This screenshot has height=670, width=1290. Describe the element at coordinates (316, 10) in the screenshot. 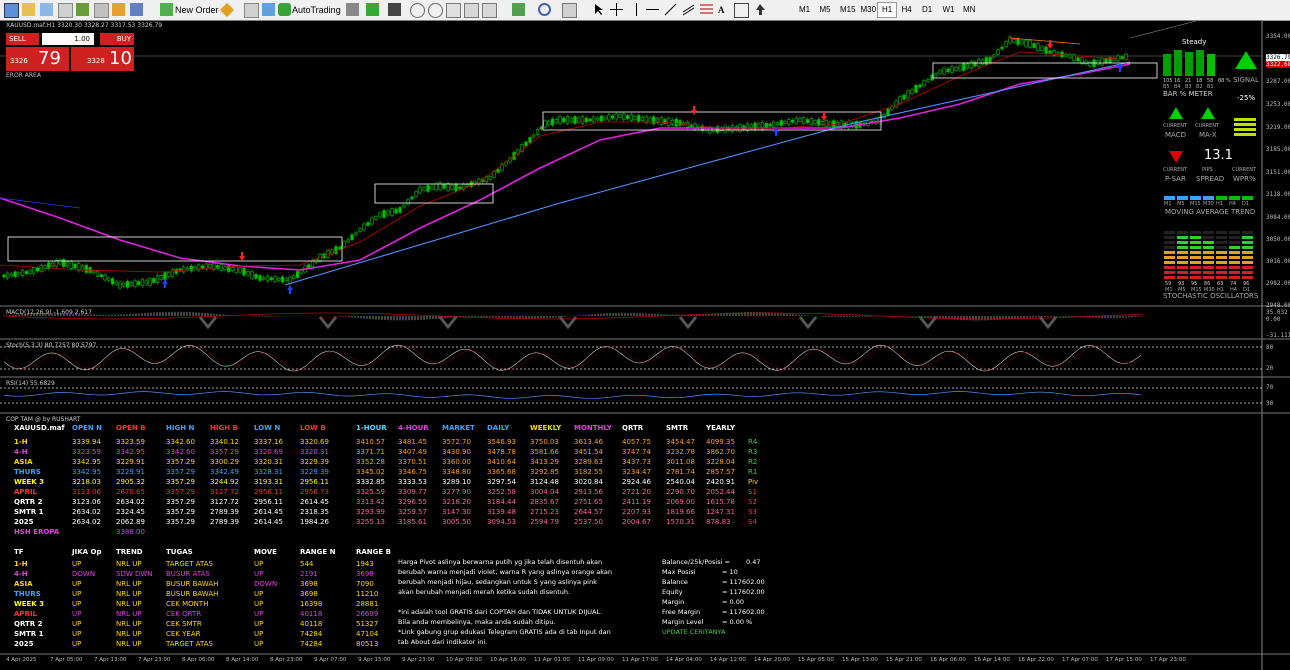

I see `autotrading-button: AutoTrading` at that location.